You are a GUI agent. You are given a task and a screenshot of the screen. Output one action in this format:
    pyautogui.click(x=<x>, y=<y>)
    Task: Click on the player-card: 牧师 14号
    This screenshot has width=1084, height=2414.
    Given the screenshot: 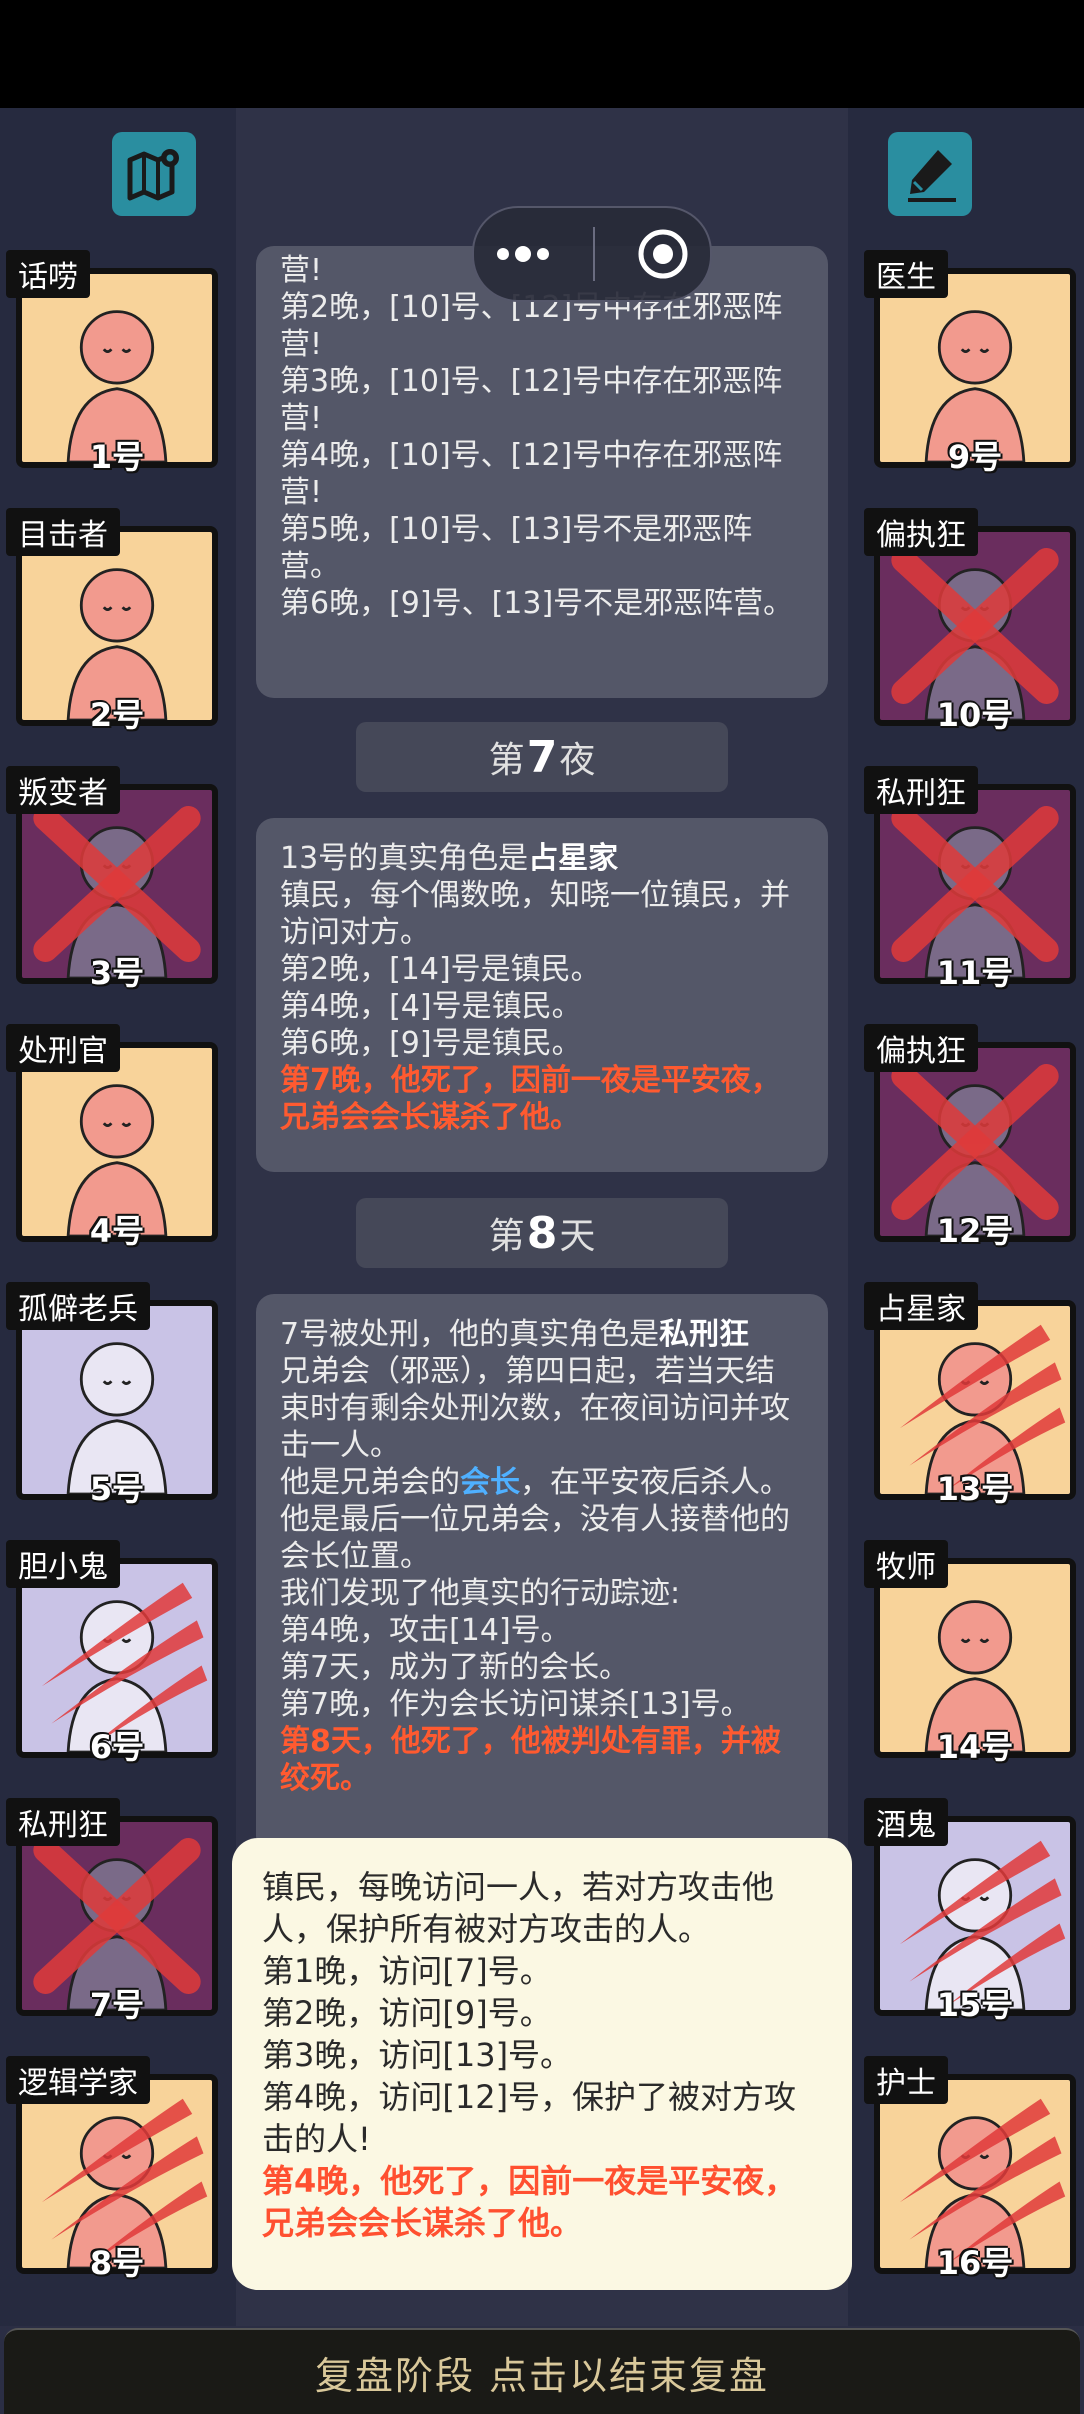 What is the action you would take?
    pyautogui.click(x=970, y=1653)
    